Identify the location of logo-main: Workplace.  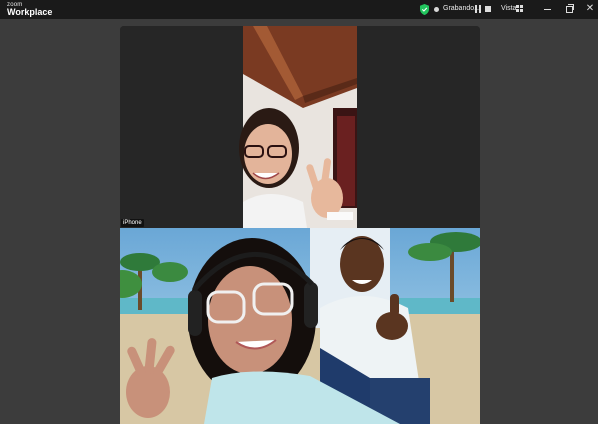
(30, 12).